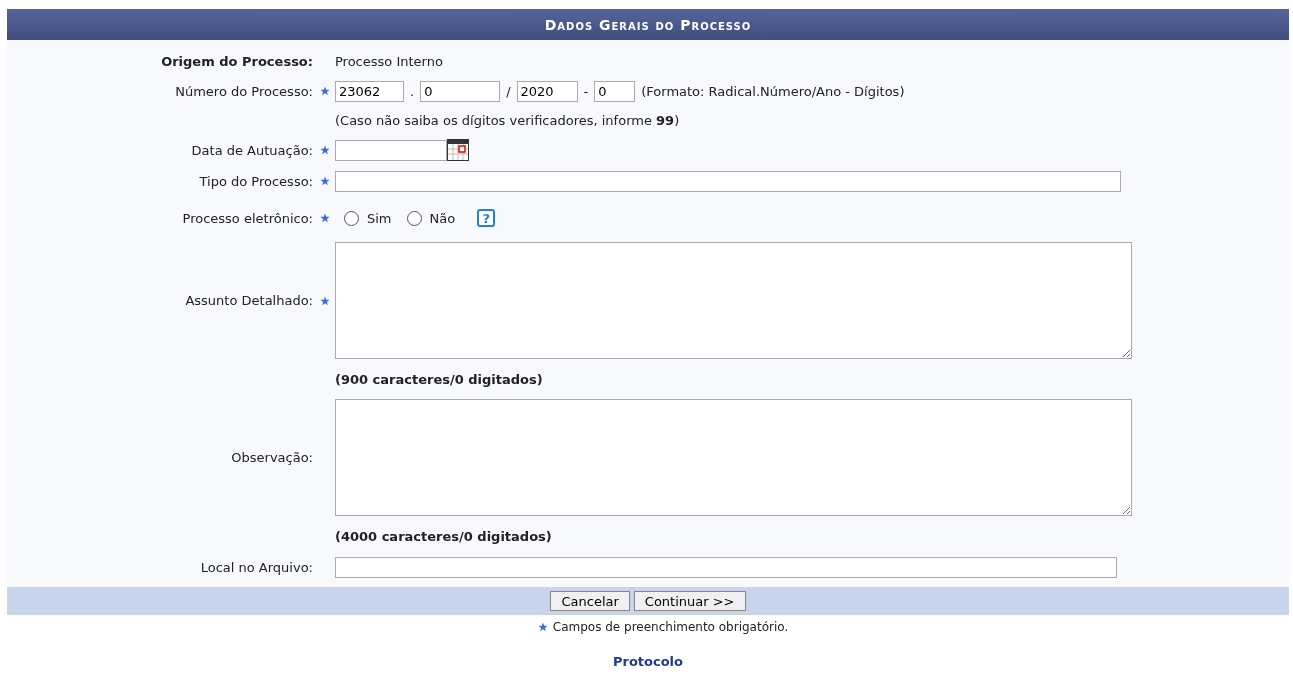 This screenshot has width=1293, height=688. I want to click on radio-label: Sim, so click(379, 218).